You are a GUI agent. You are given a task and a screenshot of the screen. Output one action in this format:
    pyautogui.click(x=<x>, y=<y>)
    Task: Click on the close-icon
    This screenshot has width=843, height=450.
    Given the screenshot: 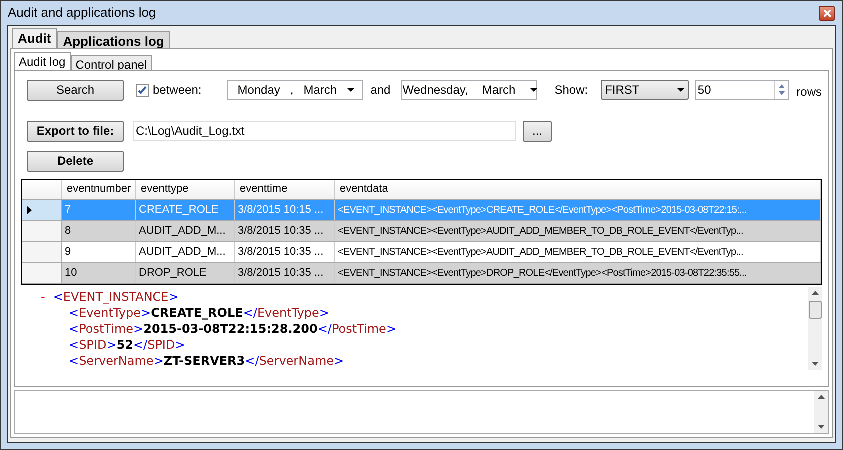 What is the action you would take?
    pyautogui.click(x=827, y=13)
    